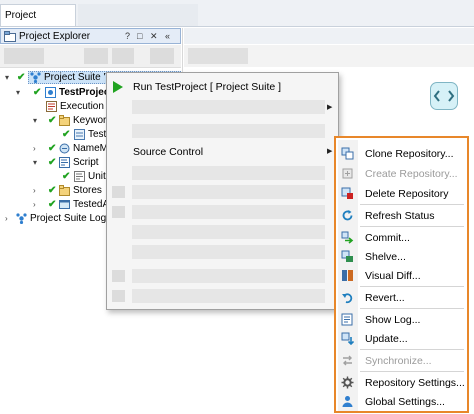  Describe the element at coordinates (347, 401) in the screenshot. I see `global-settings-icon` at that location.